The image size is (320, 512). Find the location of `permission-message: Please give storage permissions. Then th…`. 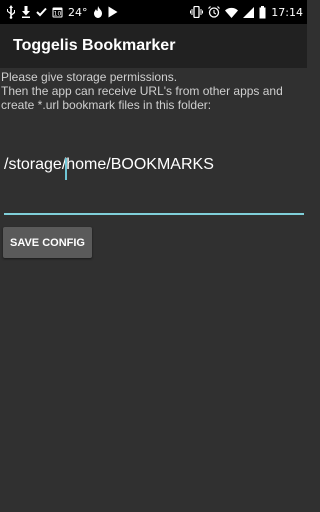

permission-message: Please give storage permissions. Then th… is located at coordinates (142, 91).